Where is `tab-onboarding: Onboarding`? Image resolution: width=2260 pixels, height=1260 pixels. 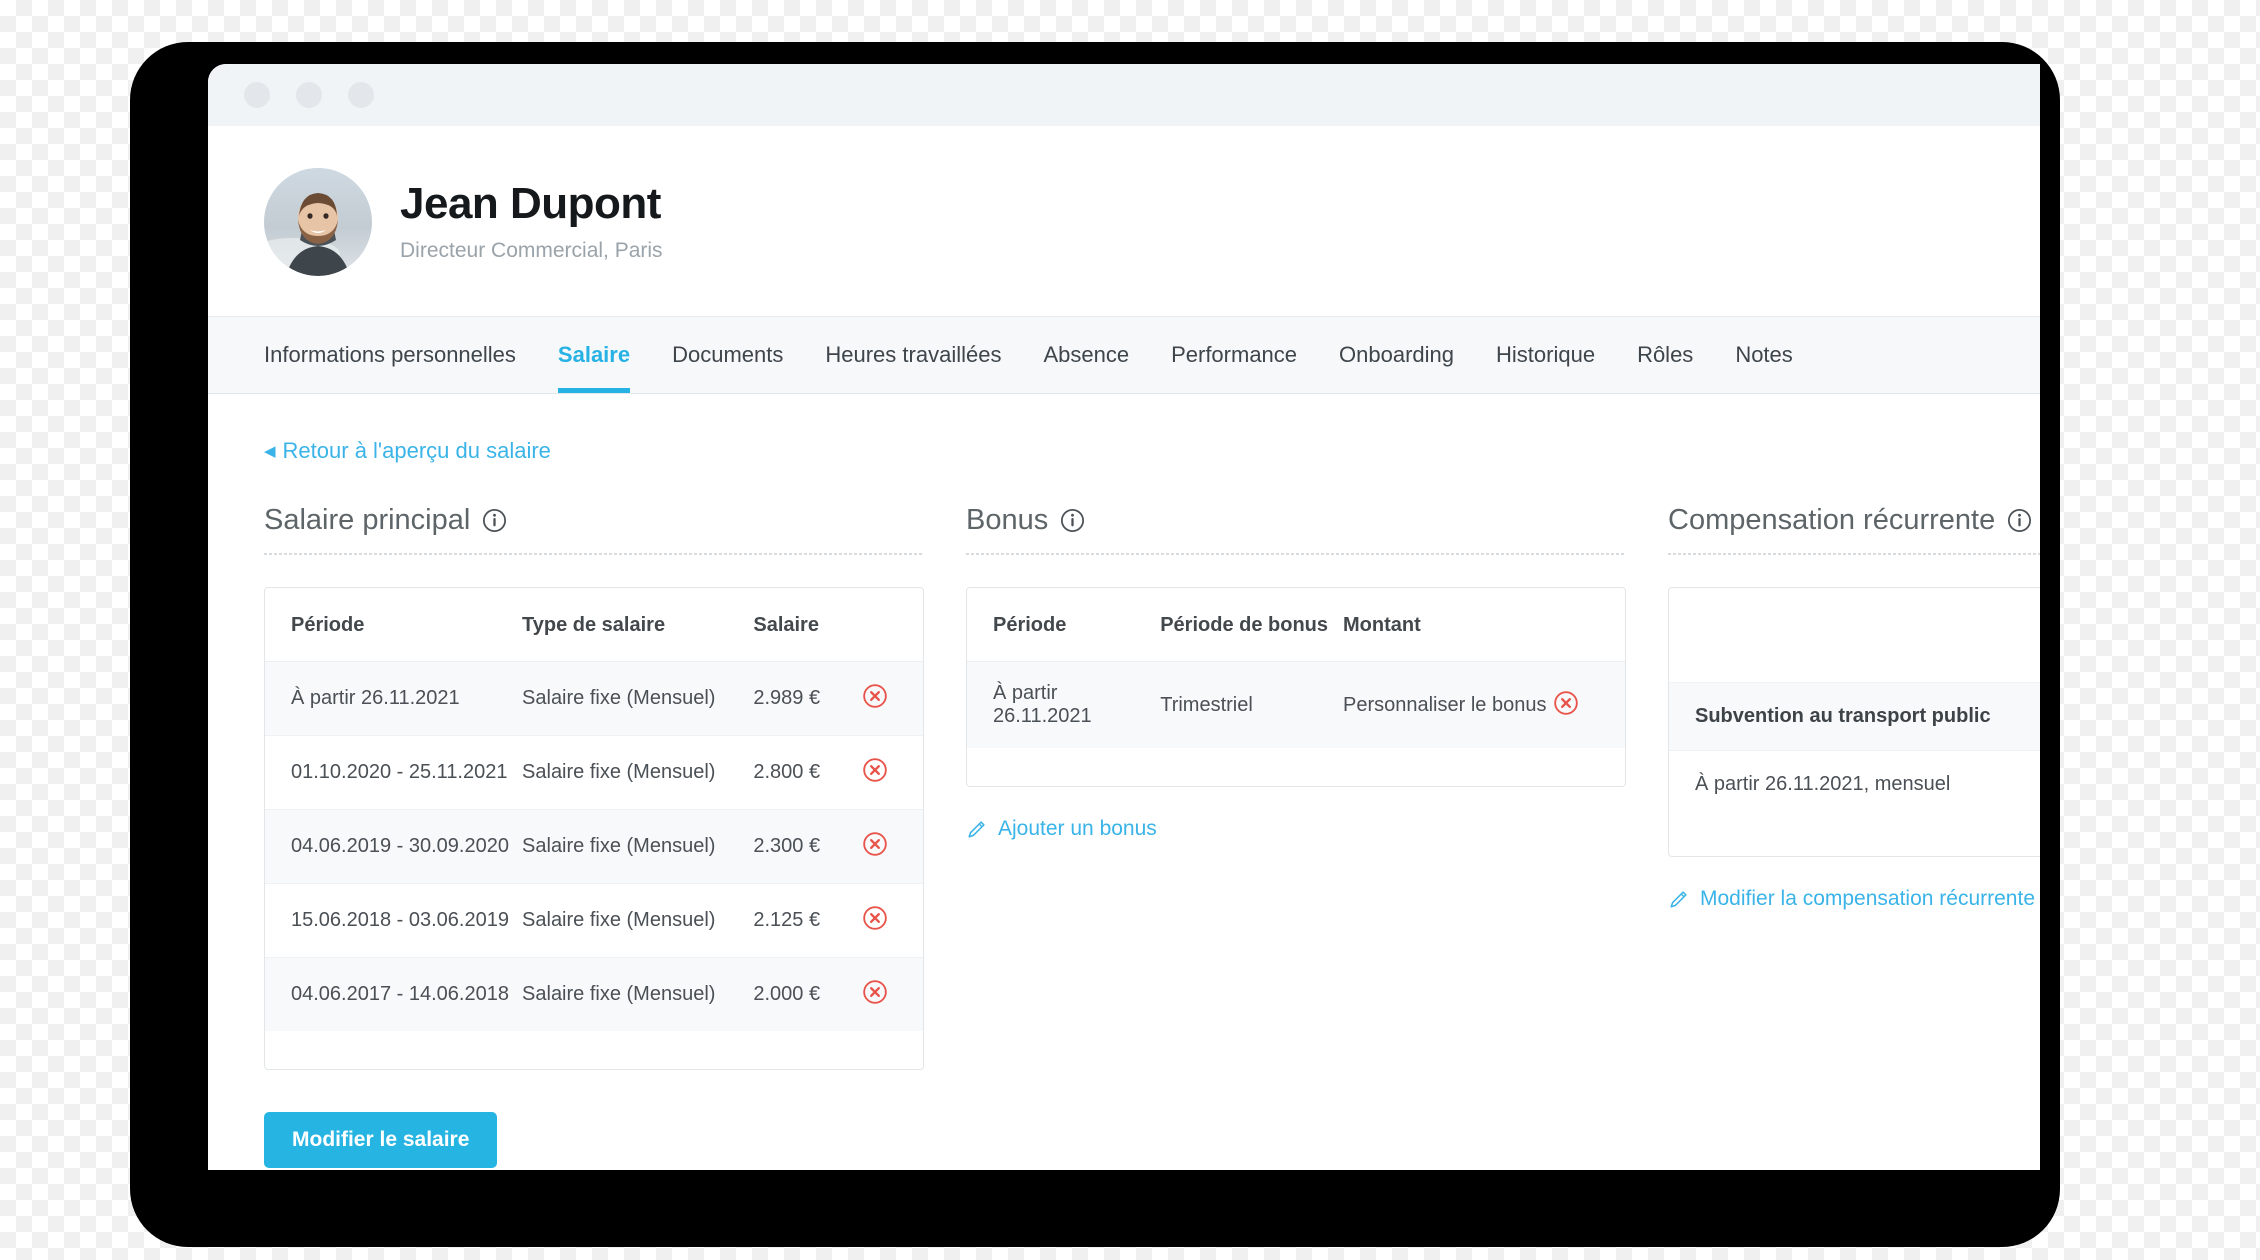 tab-onboarding: Onboarding is located at coordinates (1396, 355).